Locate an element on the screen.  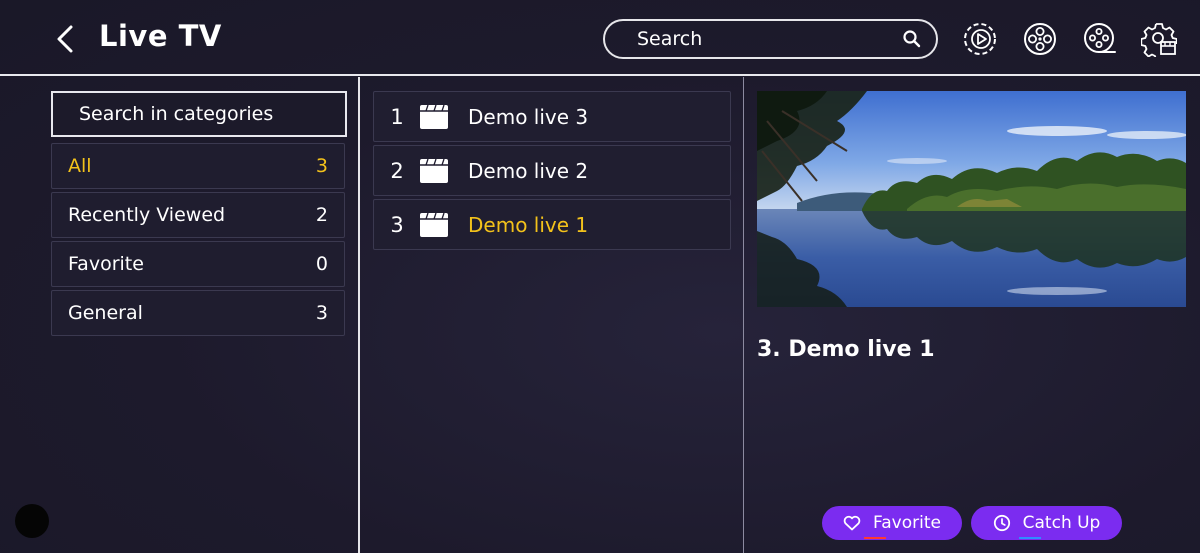
catch-up-label: Catch Up is located at coordinates (1061, 523).